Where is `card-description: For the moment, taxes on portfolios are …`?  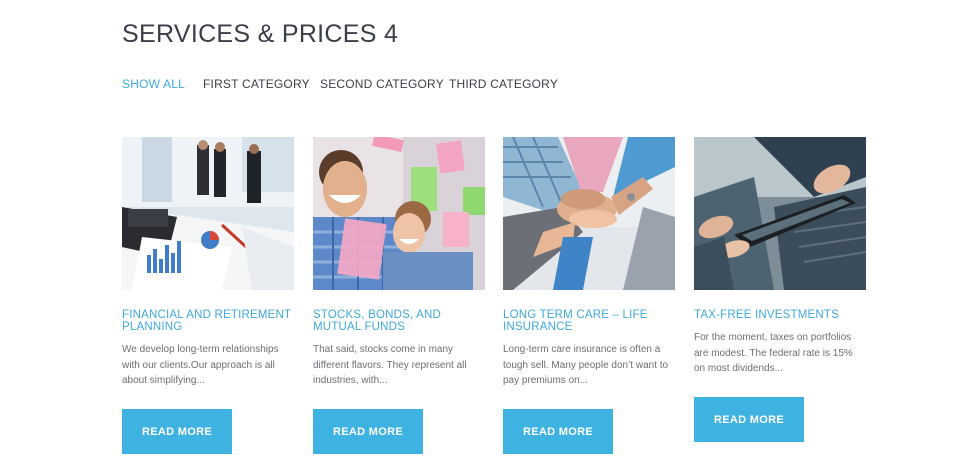 card-description: For the moment, taxes on portfolios are … is located at coordinates (773, 353).